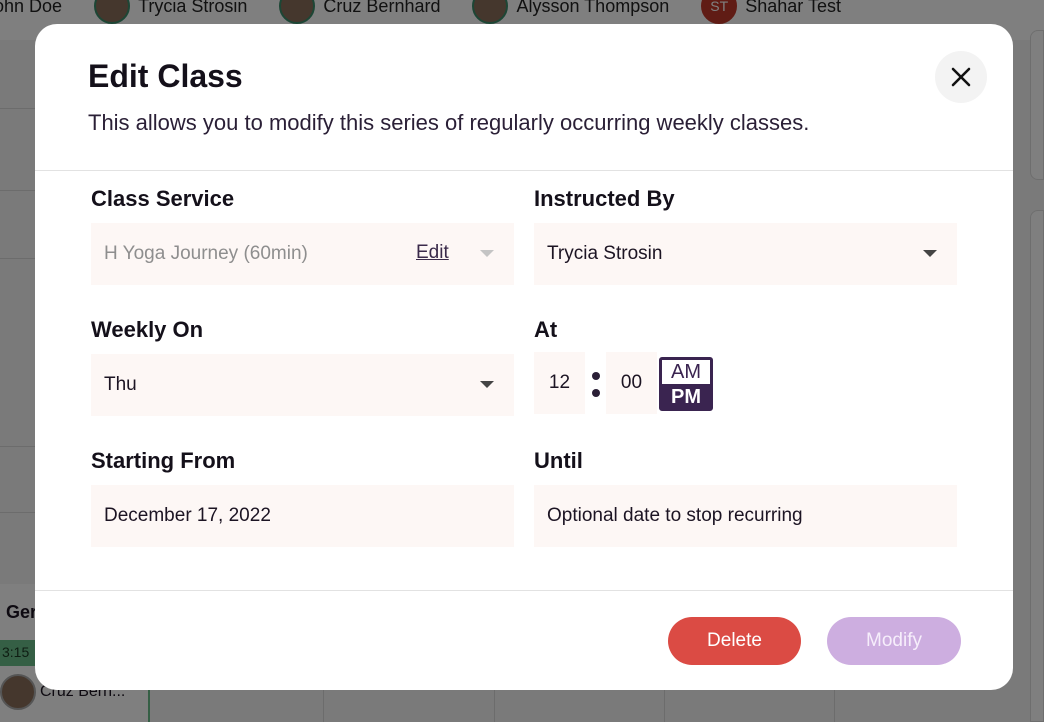 The height and width of the screenshot is (722, 1044). What do you see at coordinates (894, 641) in the screenshot?
I see `modify-button: Modify` at bounding box center [894, 641].